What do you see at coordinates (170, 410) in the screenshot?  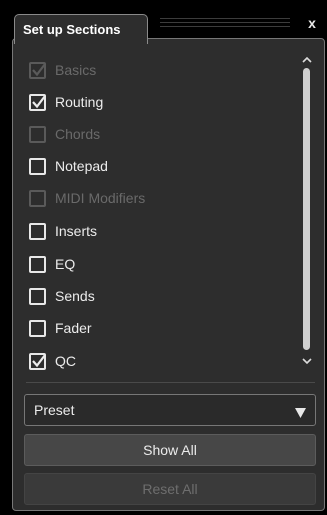 I see `preset-dropdown: Preset` at bounding box center [170, 410].